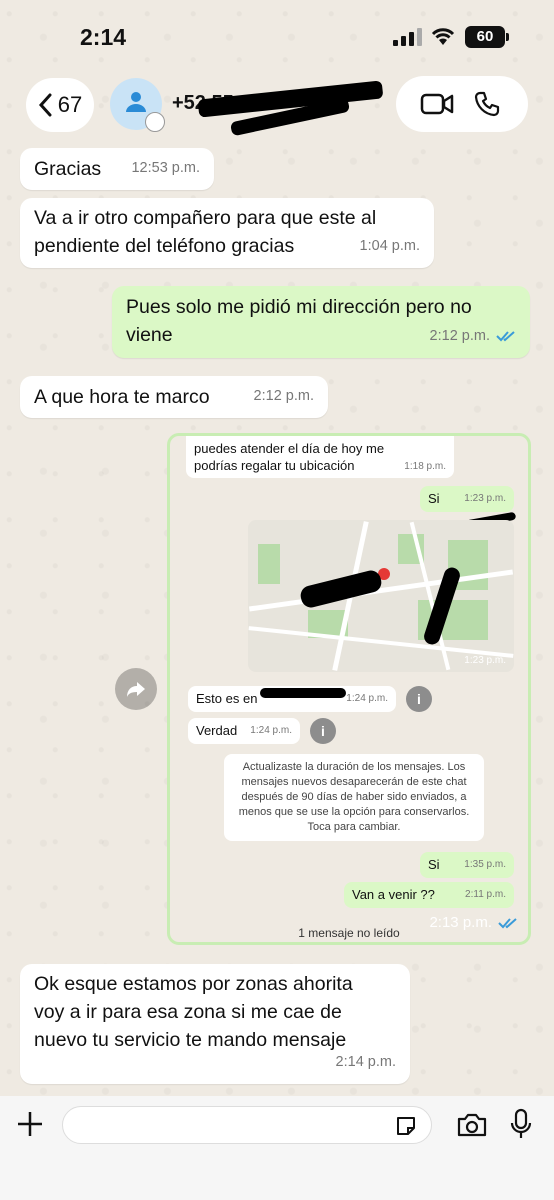  Describe the element at coordinates (443, 36) in the screenshot. I see `wifi-icon` at that location.